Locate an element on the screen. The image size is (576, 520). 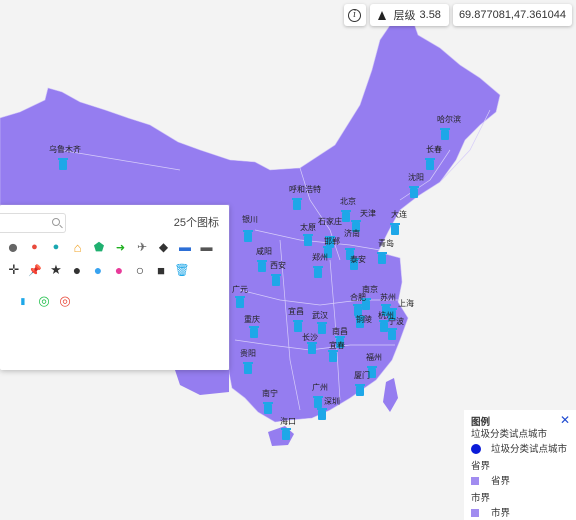
city-label: 上海 is located at coordinates (406, 303).